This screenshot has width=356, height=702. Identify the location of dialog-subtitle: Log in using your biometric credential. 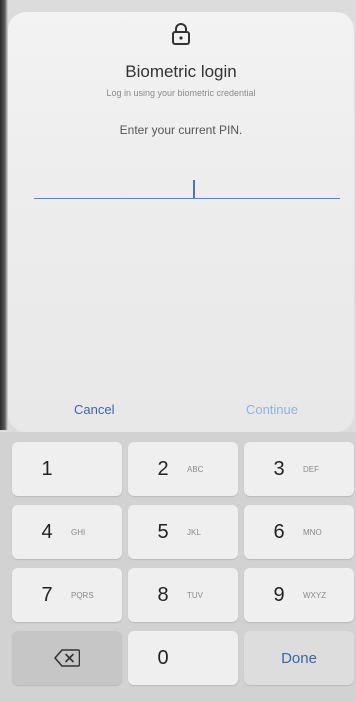
(181, 93).